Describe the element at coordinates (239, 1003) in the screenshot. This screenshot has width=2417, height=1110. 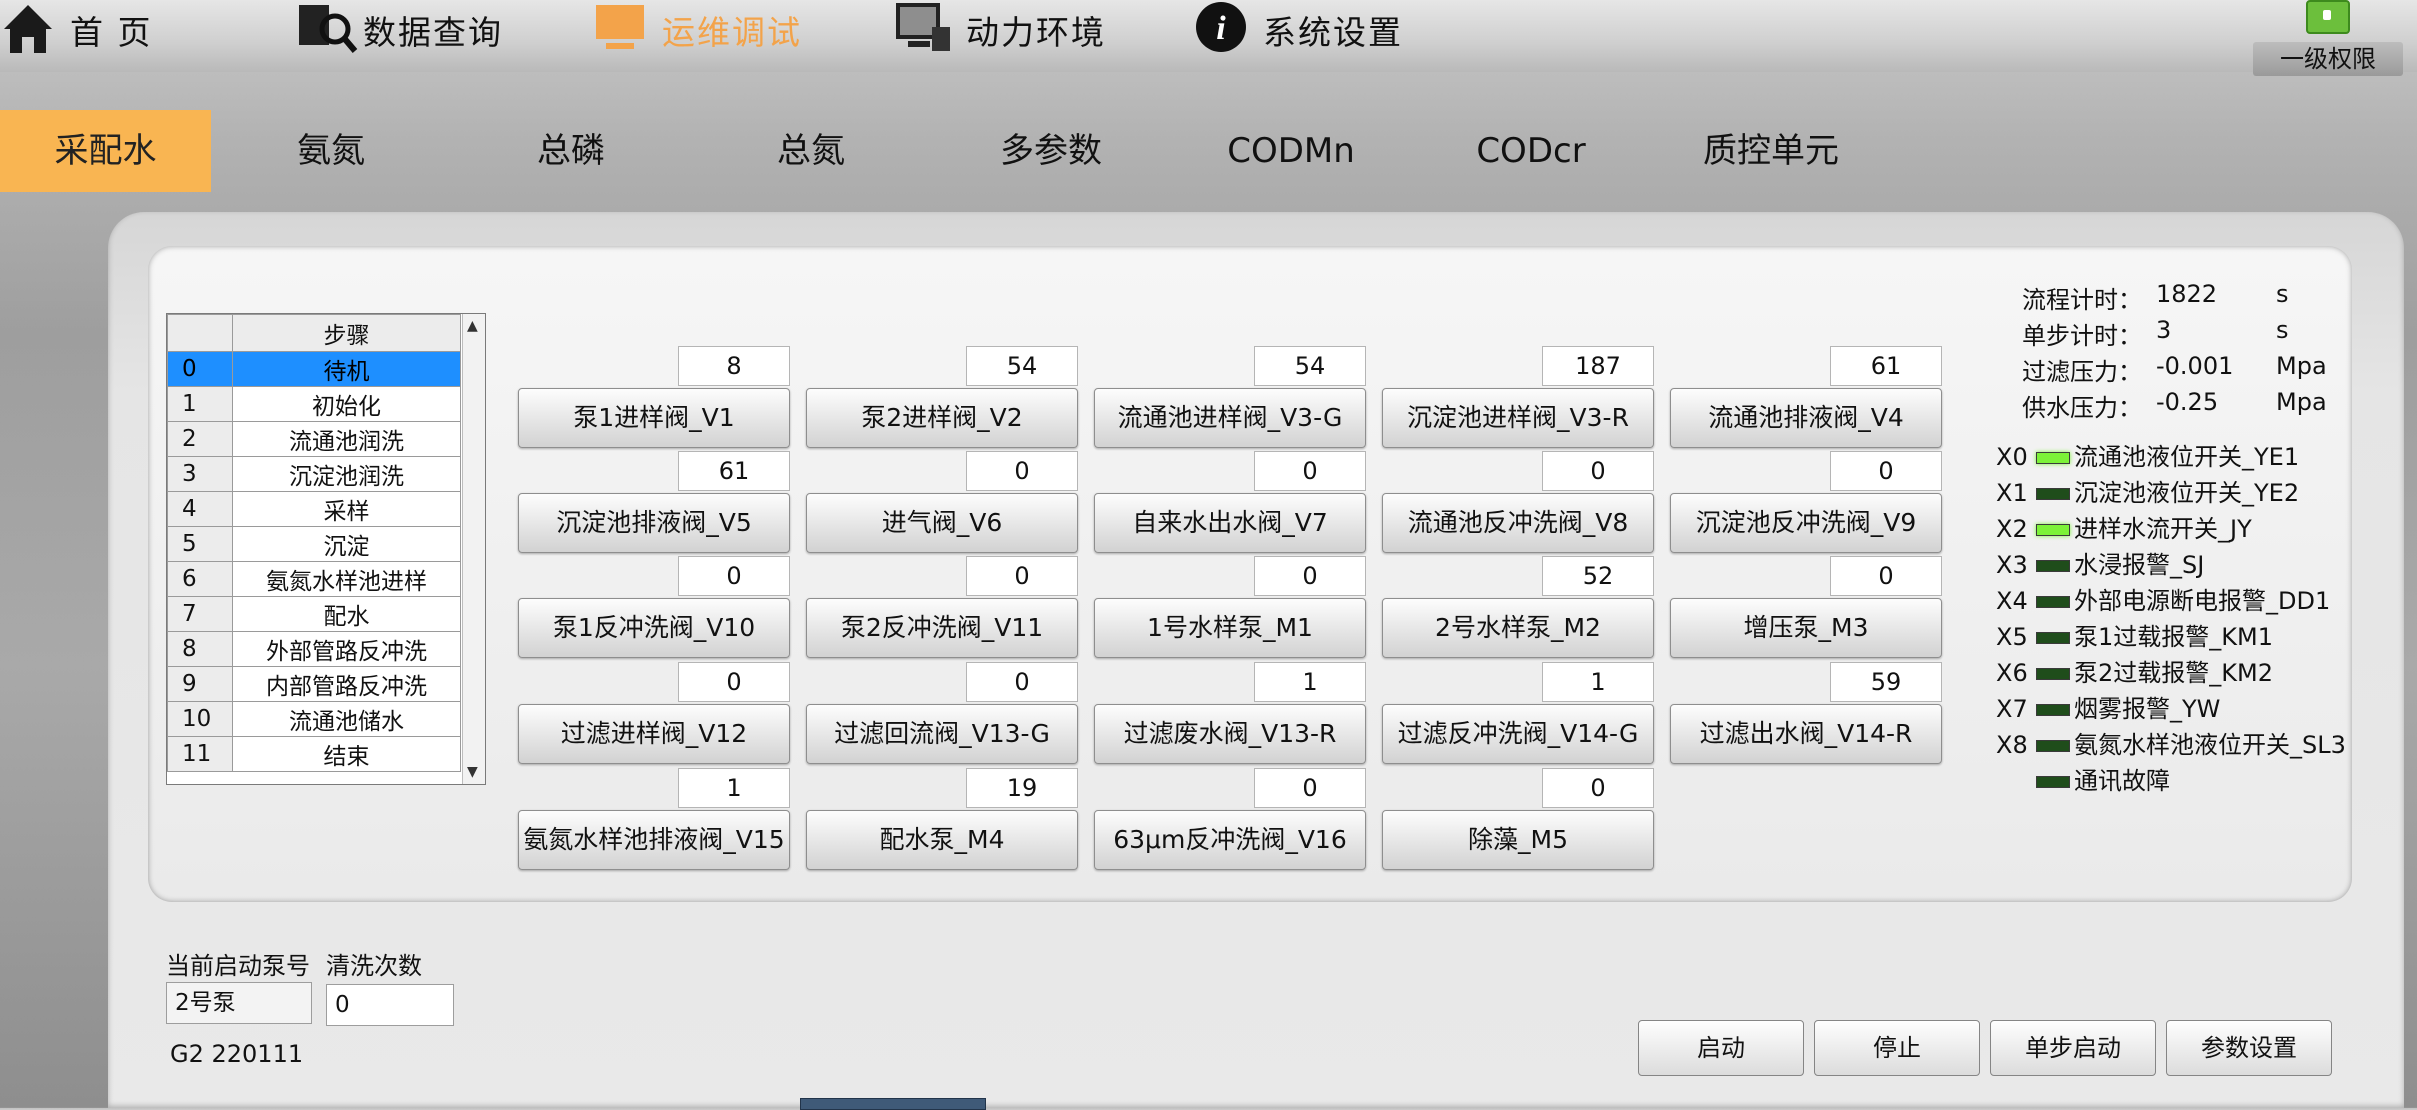
I see `pump-field: 2号泵` at that location.